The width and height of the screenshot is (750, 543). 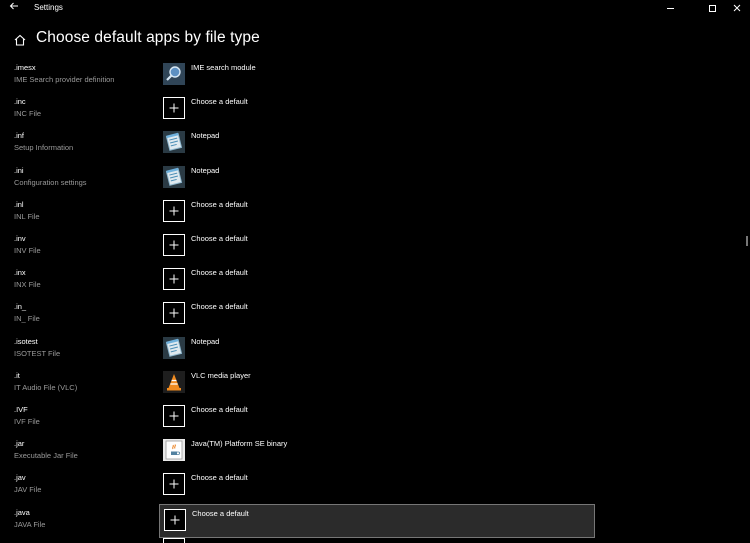 I want to click on file-extension: .inv, so click(x=20, y=238).